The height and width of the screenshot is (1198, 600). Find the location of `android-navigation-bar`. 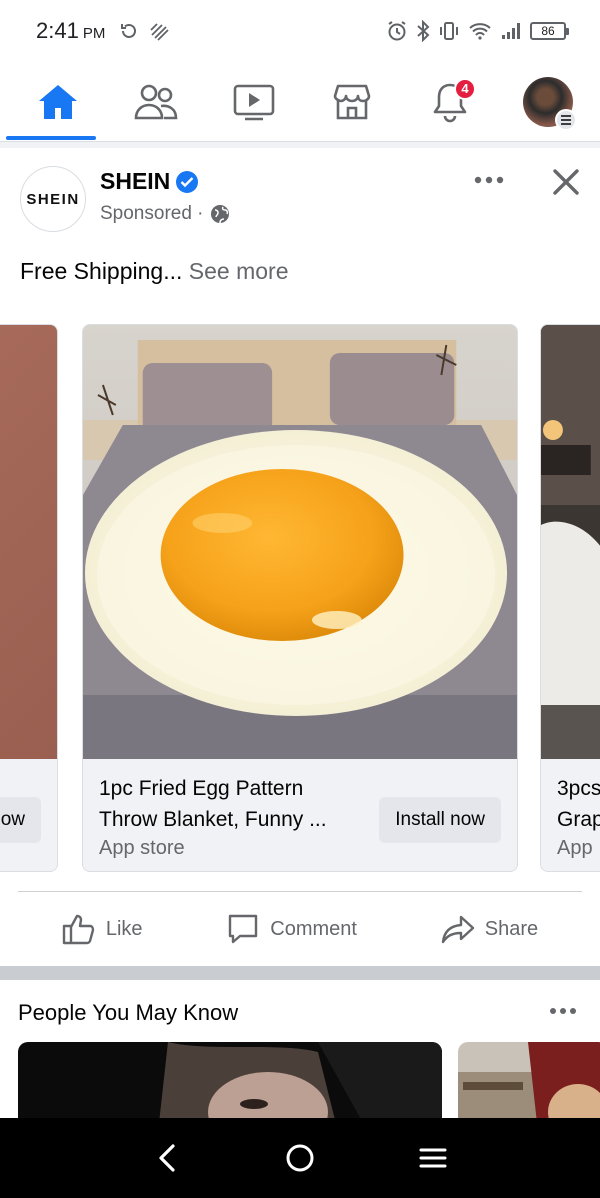

android-navigation-bar is located at coordinates (300, 1158).